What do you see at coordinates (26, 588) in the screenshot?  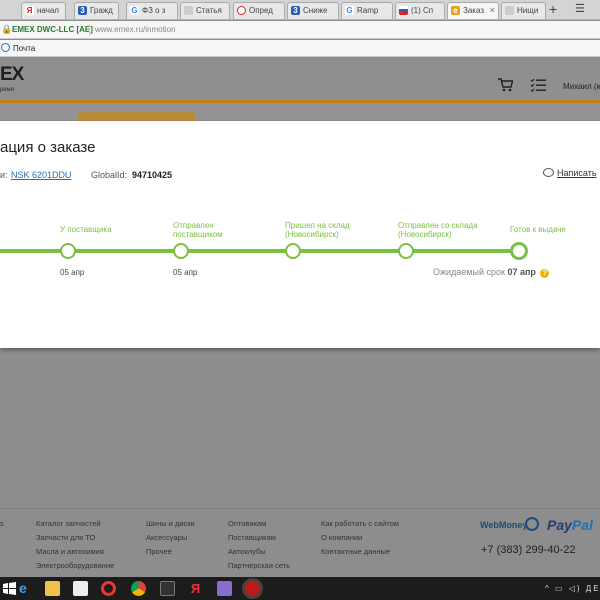 I see `edge-icon: e` at bounding box center [26, 588].